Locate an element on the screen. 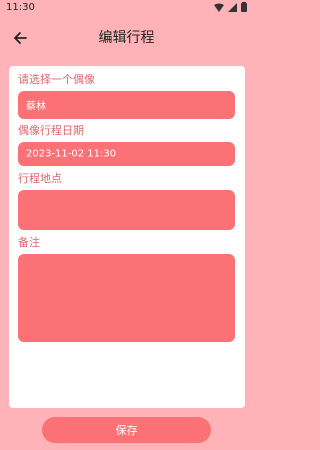 The image size is (320, 450). app-bar: 编辑行程 is located at coordinates (126, 38).